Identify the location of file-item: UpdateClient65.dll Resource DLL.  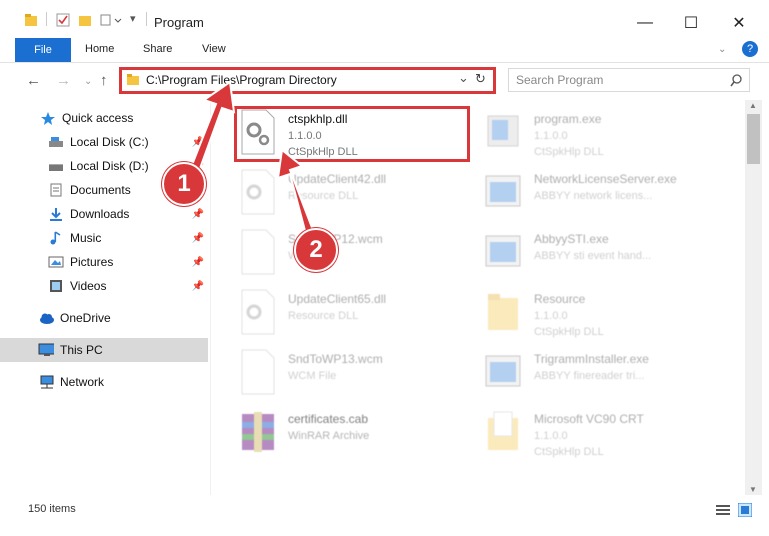
(353, 316).